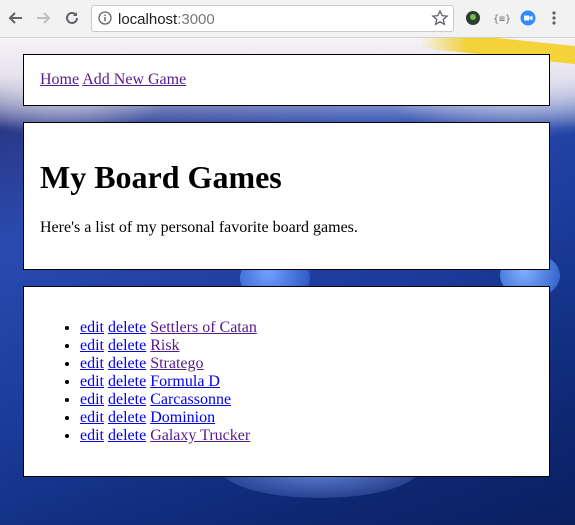 The width and height of the screenshot is (575, 525). I want to click on list-item: edit delete Stratego, so click(168, 364).